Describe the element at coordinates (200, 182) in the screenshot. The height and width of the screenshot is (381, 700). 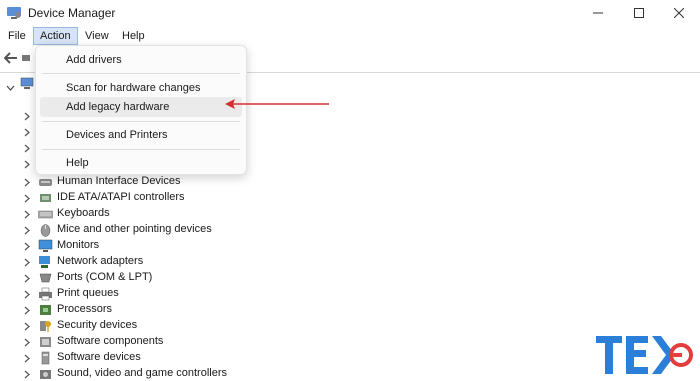
I see `tree-row-hid: Human Interface Devices` at that location.